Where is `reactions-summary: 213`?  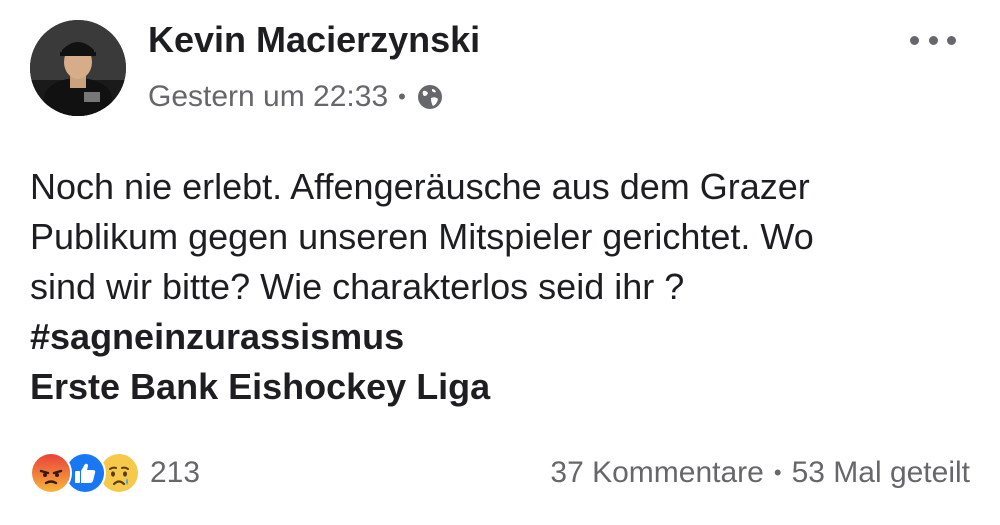
reactions-summary: 213 is located at coordinates (115, 473).